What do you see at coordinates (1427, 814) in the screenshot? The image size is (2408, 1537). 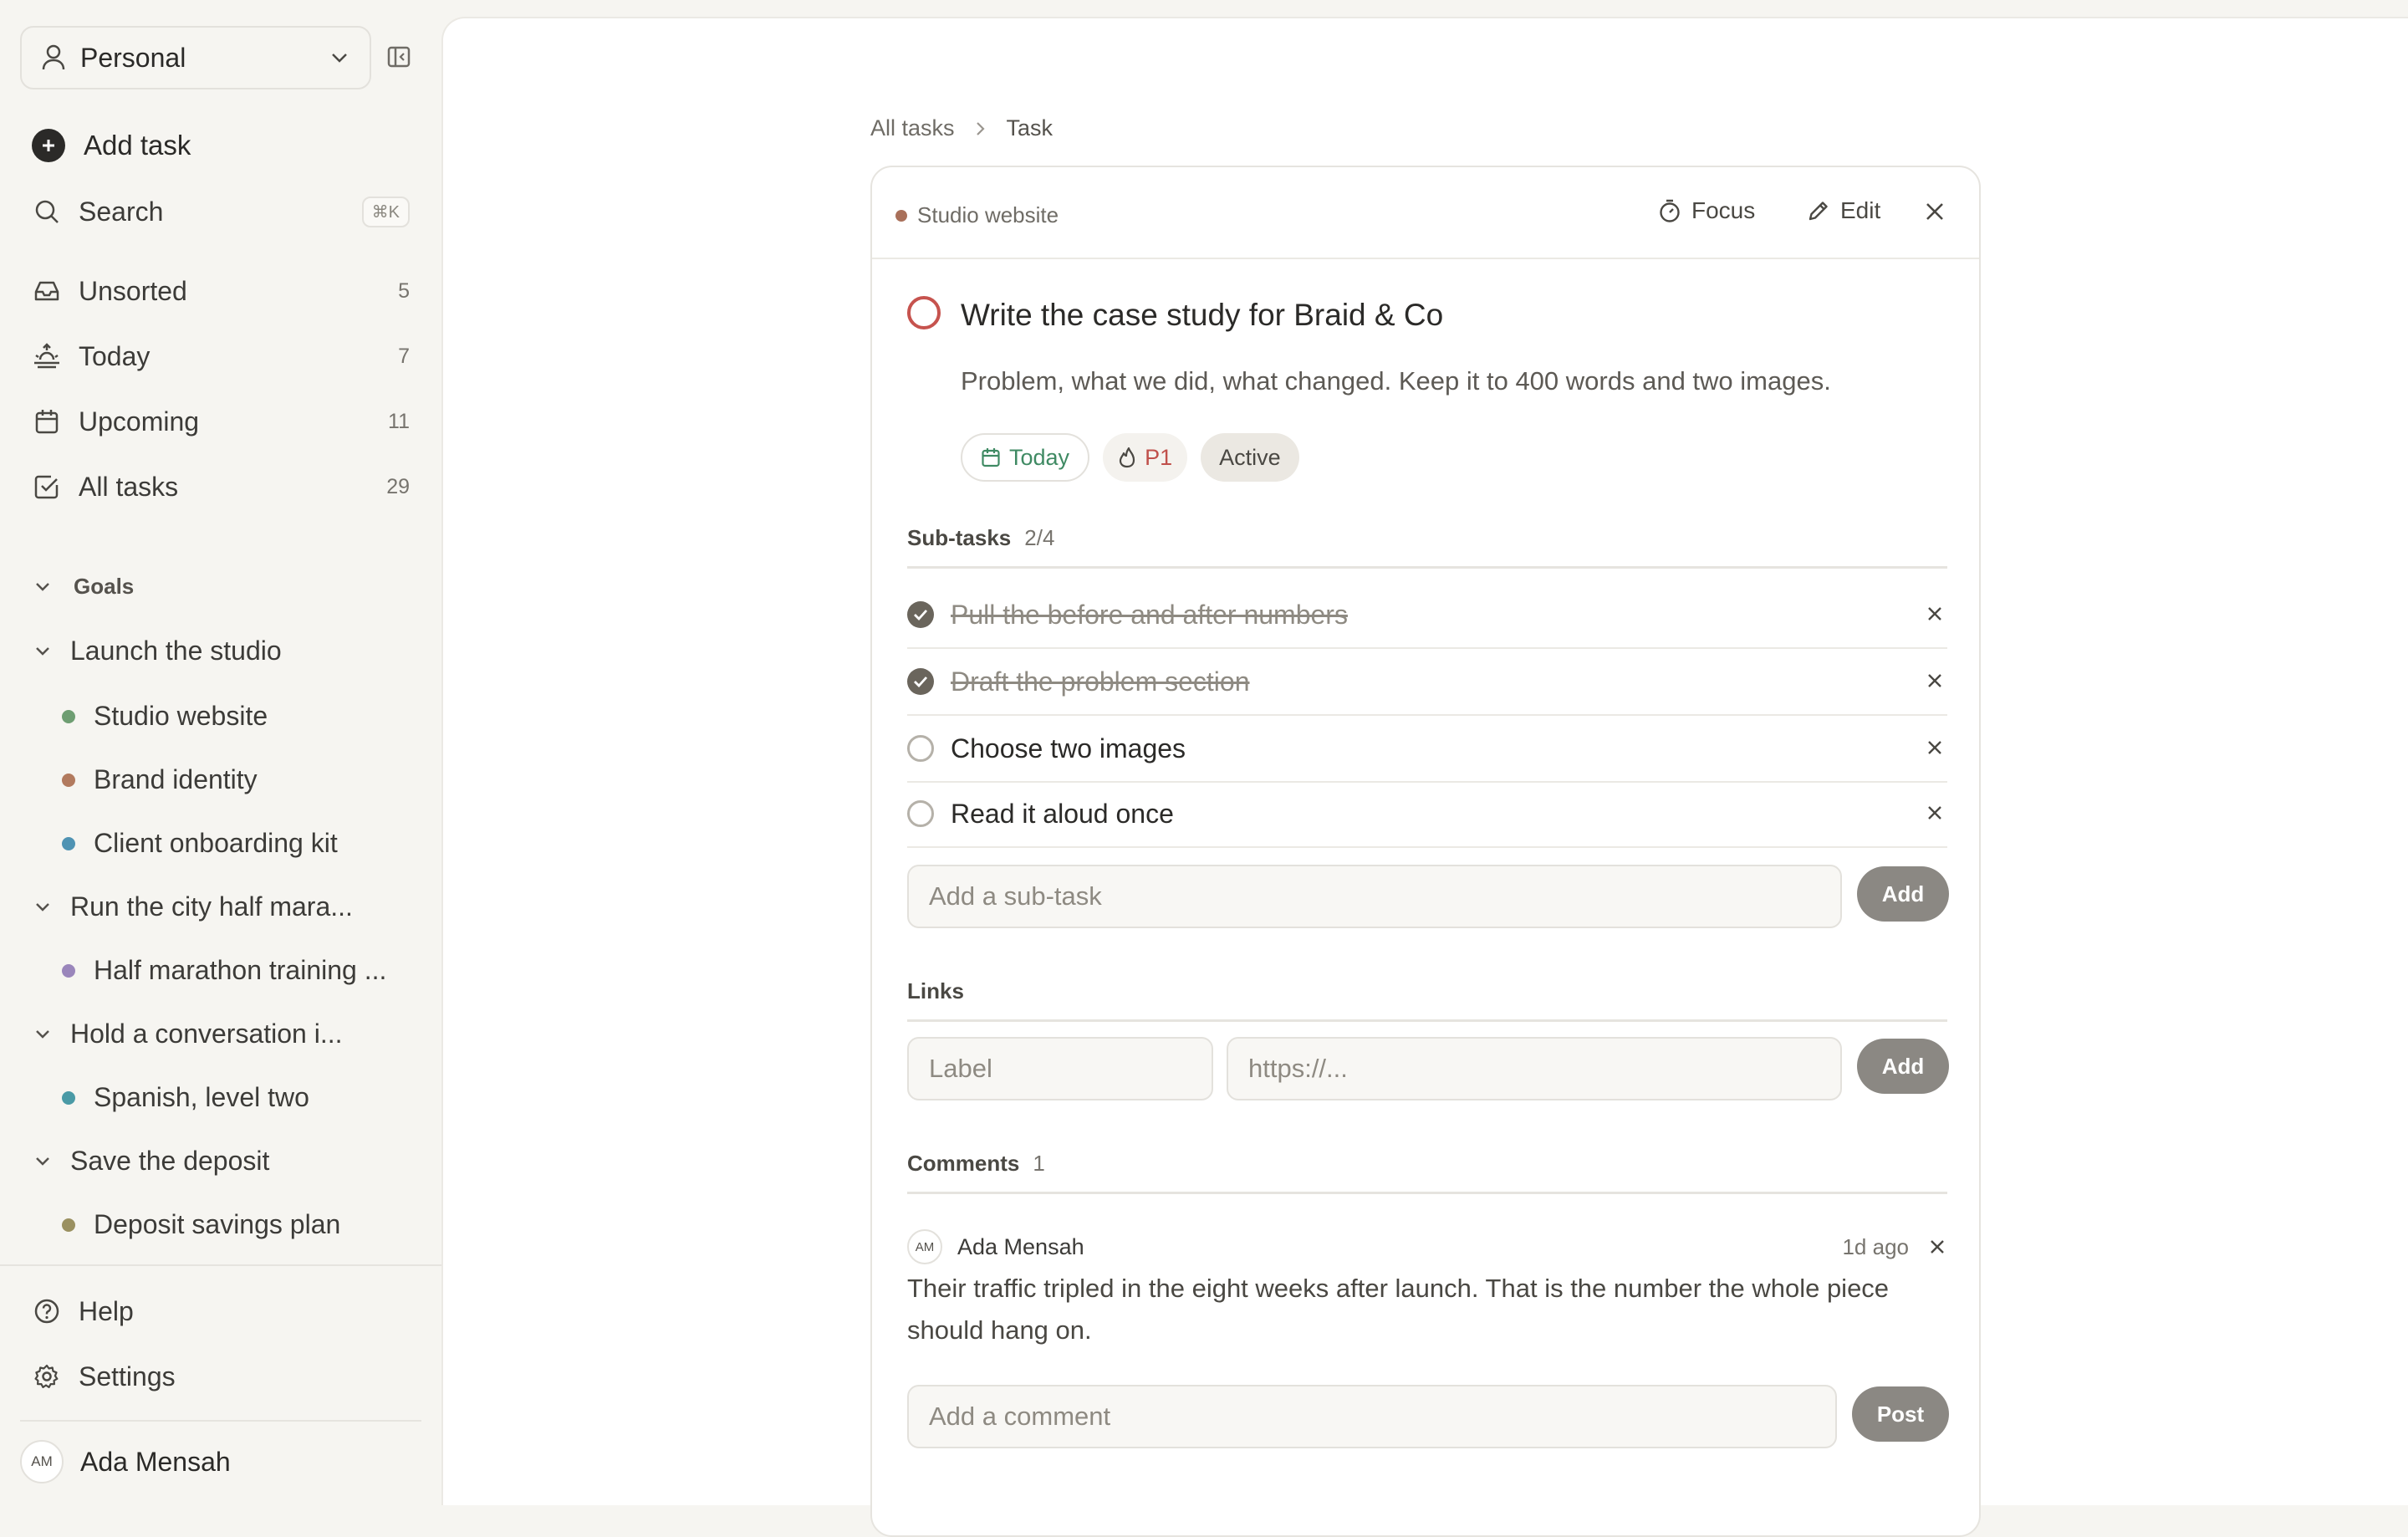 I see `subtask-row: Read it aloud once` at bounding box center [1427, 814].